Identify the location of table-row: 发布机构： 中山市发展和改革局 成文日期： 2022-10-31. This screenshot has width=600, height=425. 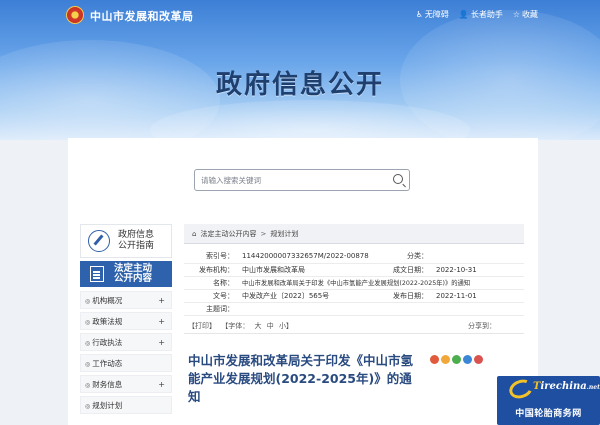
(354, 270).